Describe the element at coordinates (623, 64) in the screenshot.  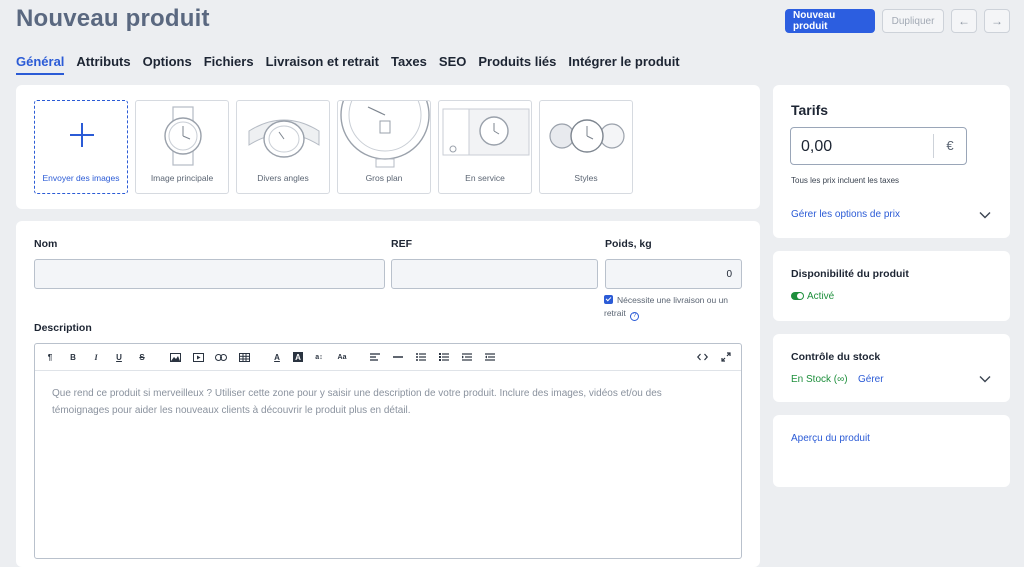
I see `tab-embed-product: Intégrer le produit` at that location.